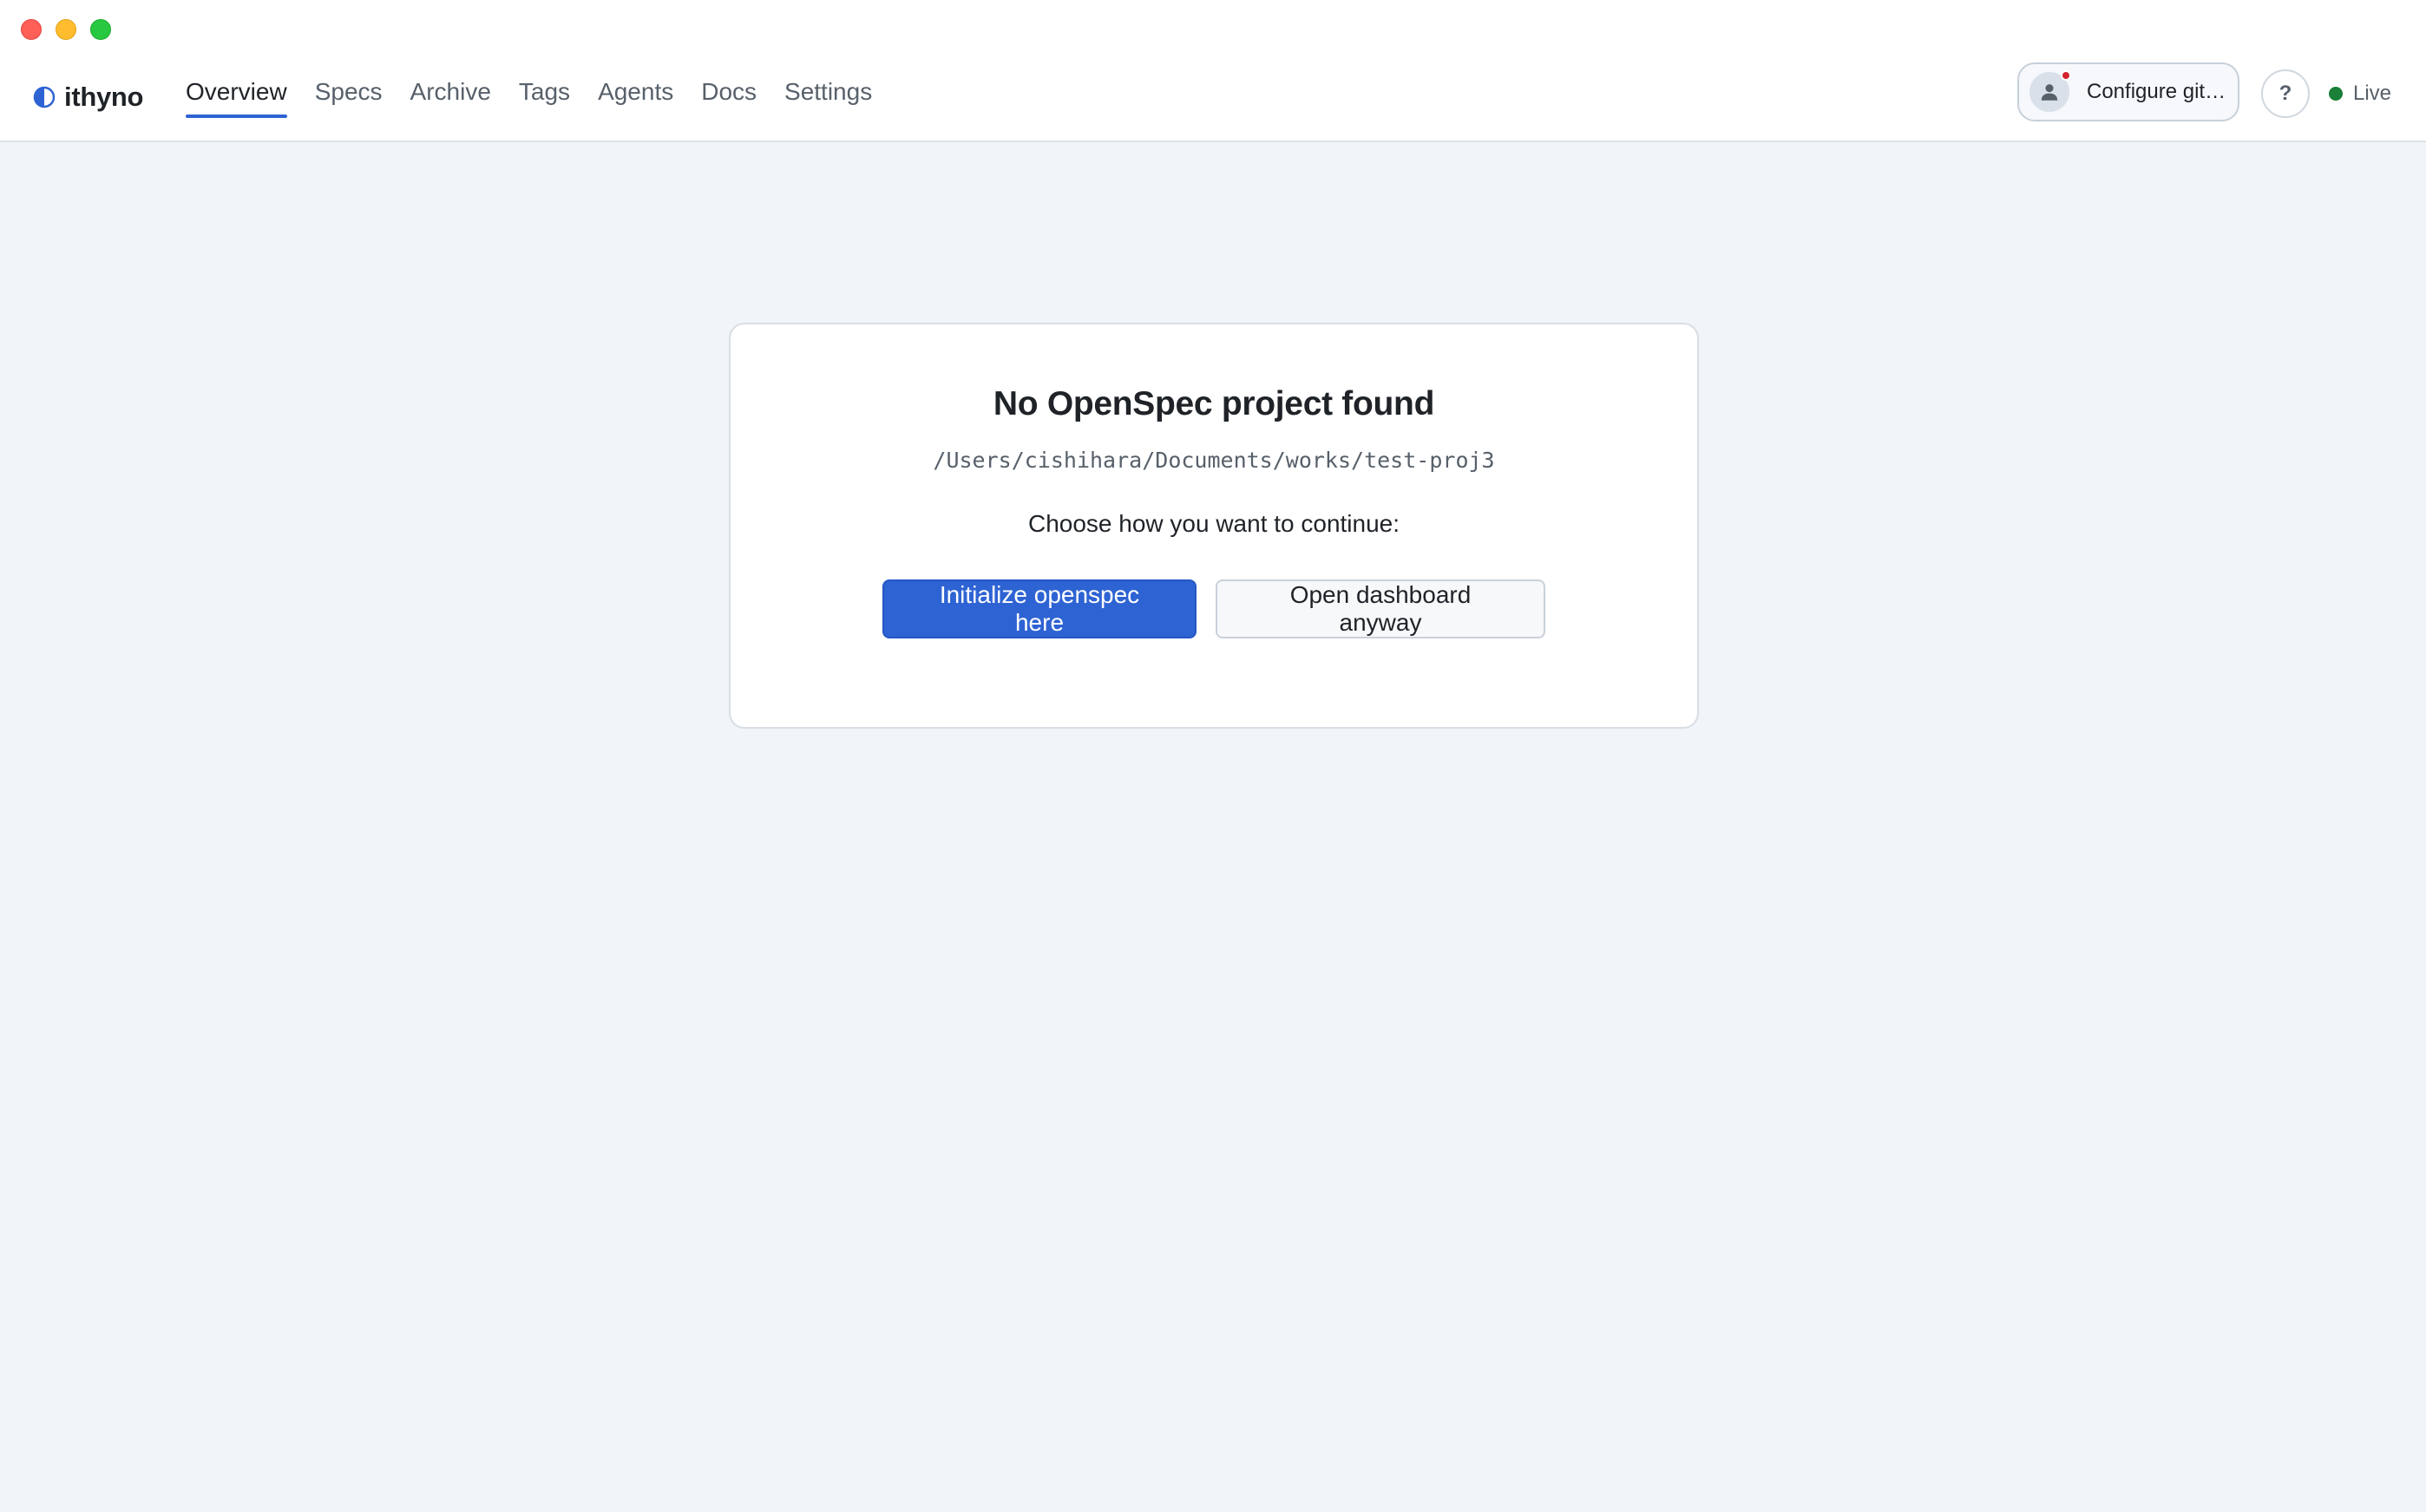  What do you see at coordinates (450, 98) in the screenshot?
I see `nav-tab-archive: Archive` at bounding box center [450, 98].